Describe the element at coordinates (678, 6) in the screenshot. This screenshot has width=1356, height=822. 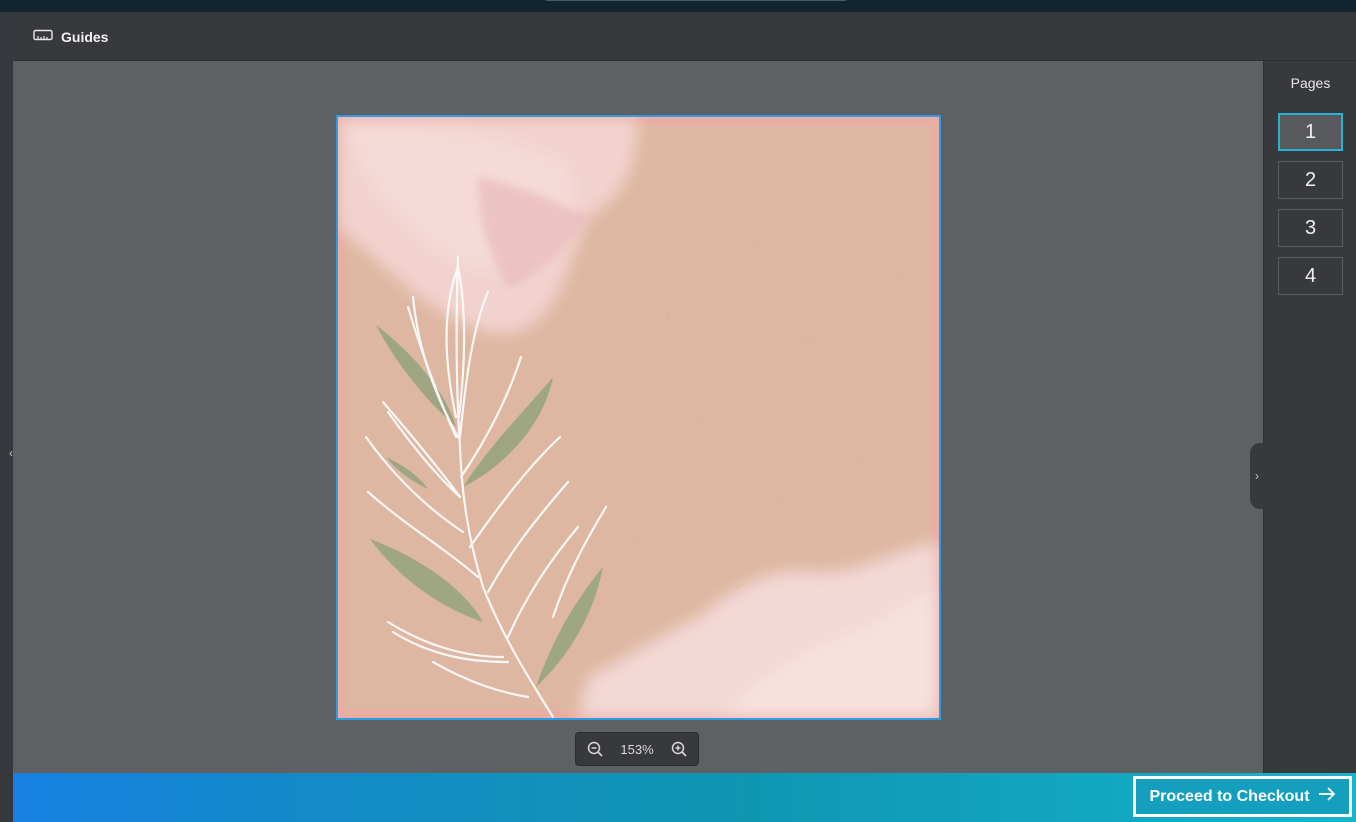
I see `app-top-bar` at that location.